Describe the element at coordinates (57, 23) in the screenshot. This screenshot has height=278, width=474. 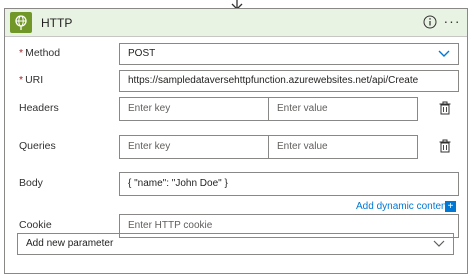
I see `card-title: HTTP` at that location.